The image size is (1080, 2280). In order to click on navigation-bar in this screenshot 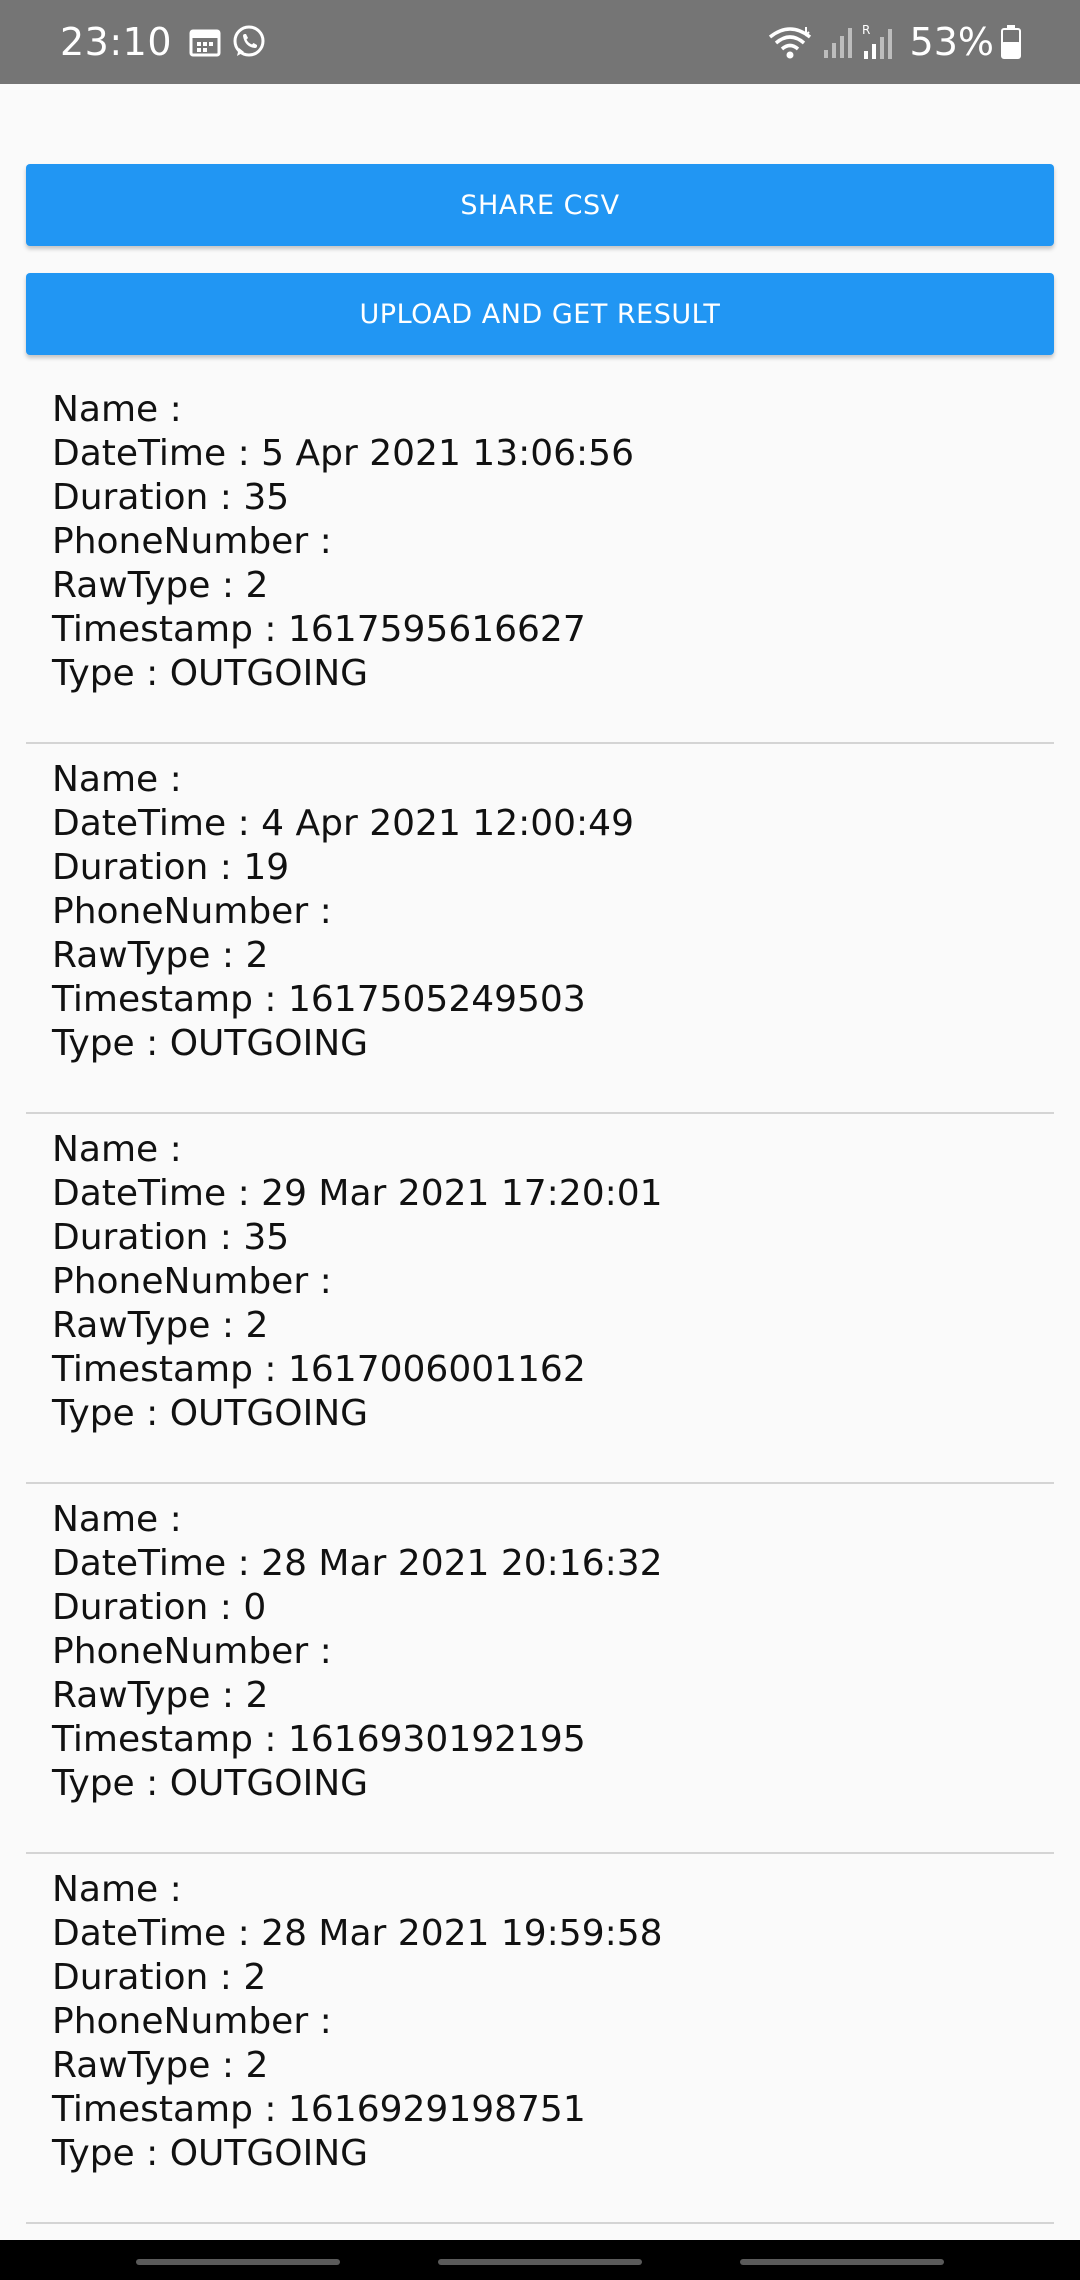, I will do `click(540, 2260)`.